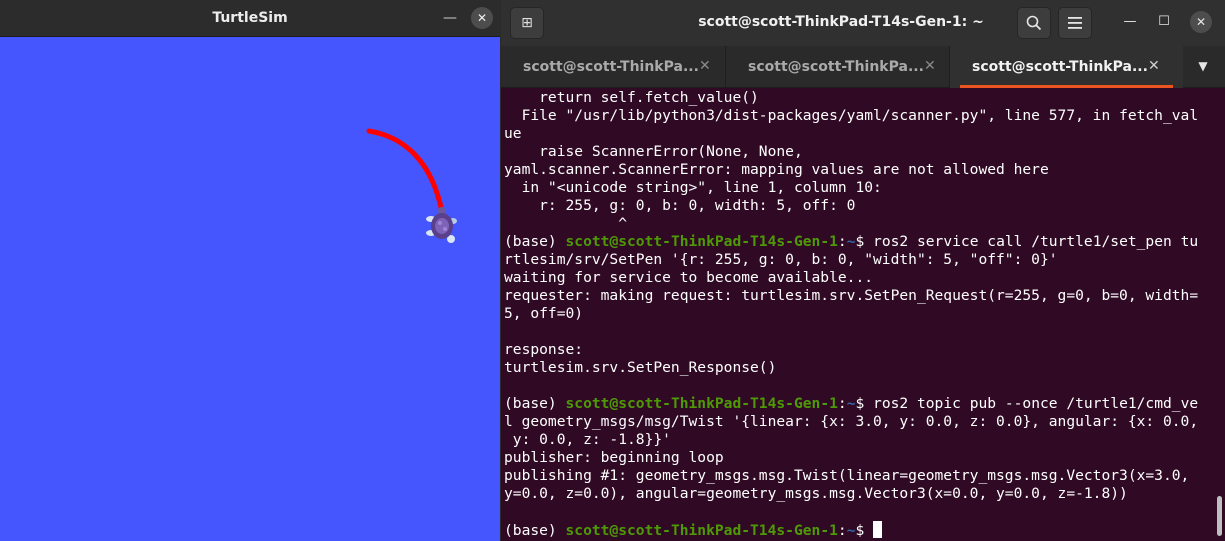  I want to click on tab-terminal-3-active: scott@scott-ThinkPa... ✕, so click(1066, 67).